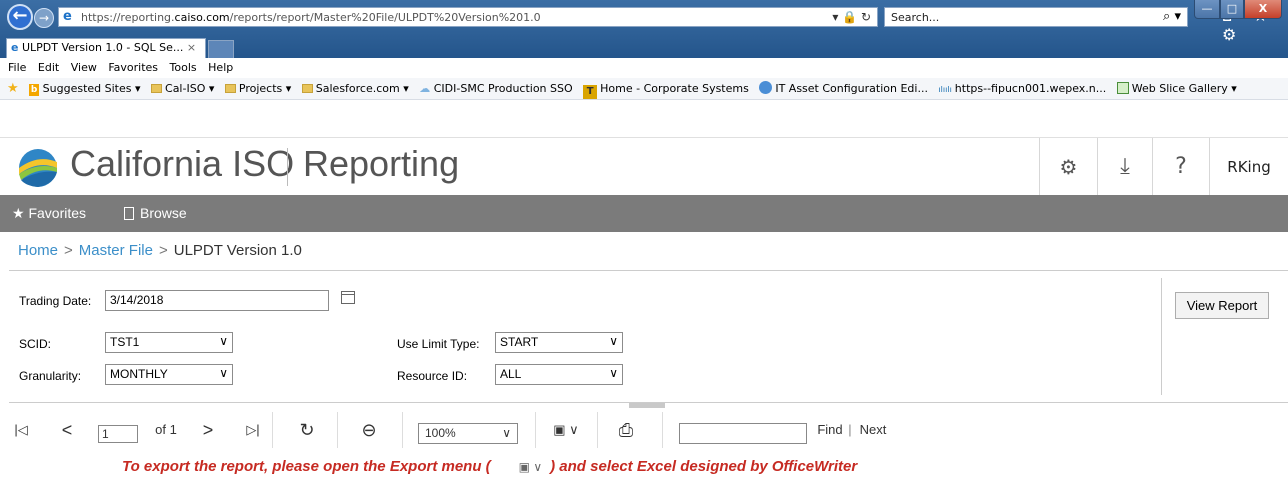 The height and width of the screenshot is (482, 1288). Describe the element at coordinates (38, 250) in the screenshot. I see `breadcrumb-home: Home` at that location.